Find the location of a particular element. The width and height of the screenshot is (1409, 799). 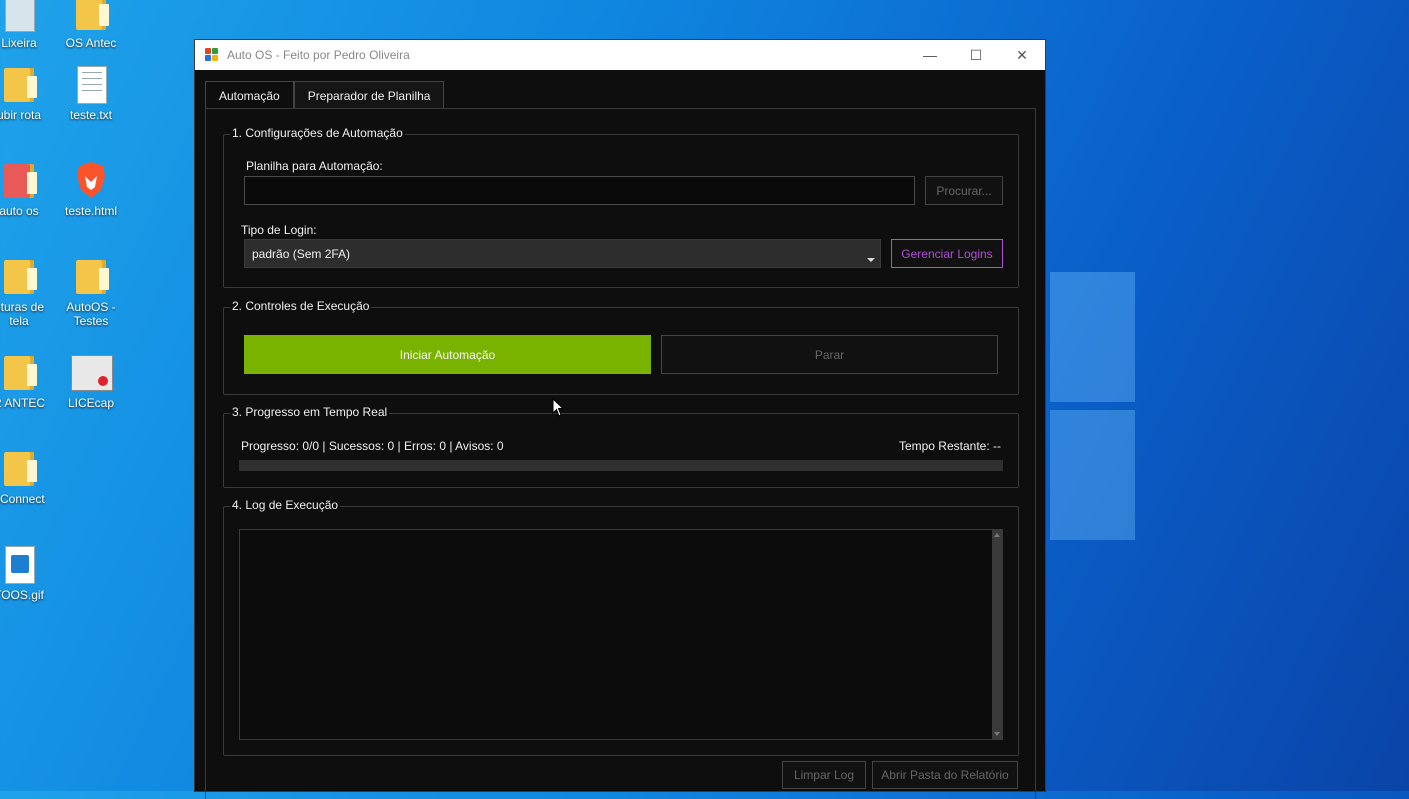

tab-preparador-planilha: Preparador de Planilha is located at coordinates (369, 95).